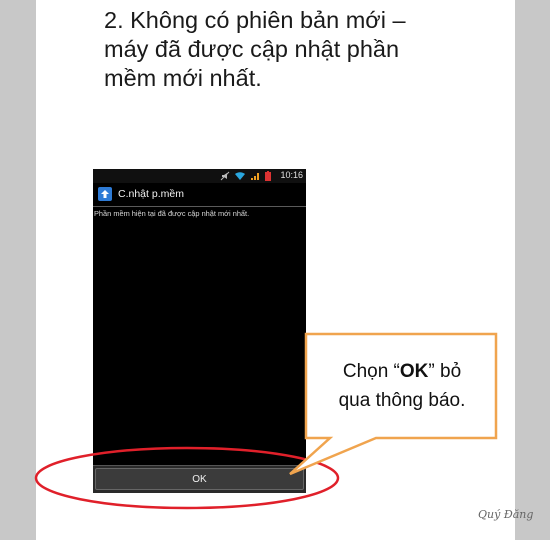 The width and height of the screenshot is (550, 540). What do you see at coordinates (402, 400) in the screenshot?
I see `callout-line-2: qua thông báo.` at bounding box center [402, 400].